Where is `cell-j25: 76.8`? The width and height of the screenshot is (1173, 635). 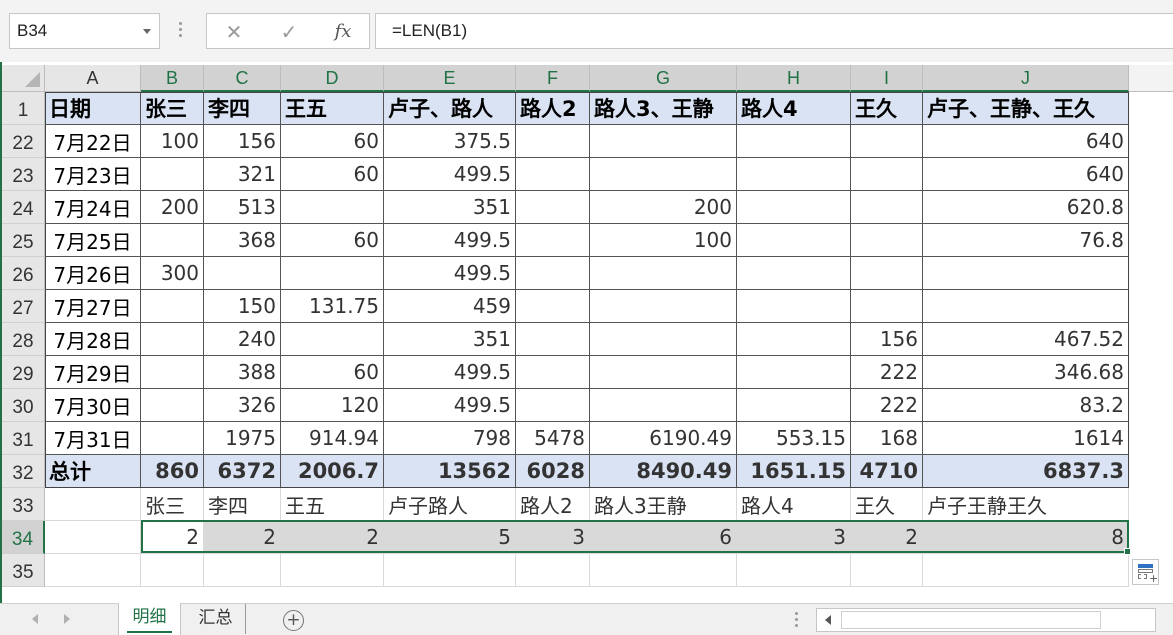 cell-j25: 76.8 is located at coordinates (1026, 240).